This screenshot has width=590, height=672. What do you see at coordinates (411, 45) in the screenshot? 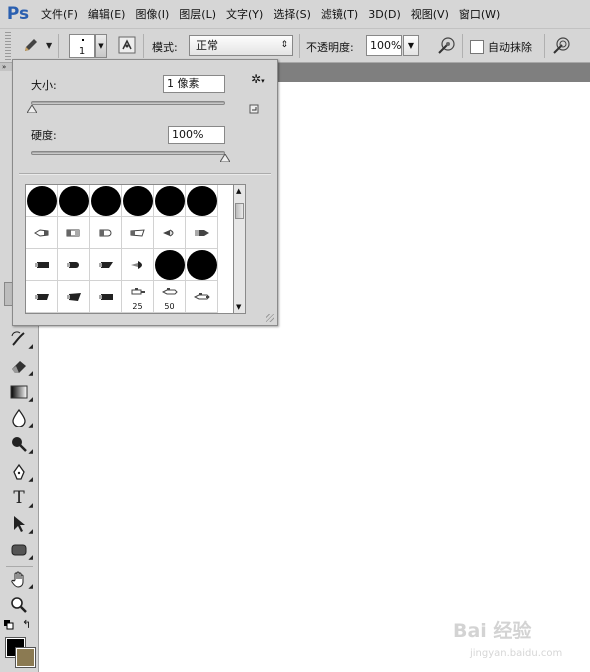
I see `opacity-dropdown-button: ▼` at bounding box center [411, 45].